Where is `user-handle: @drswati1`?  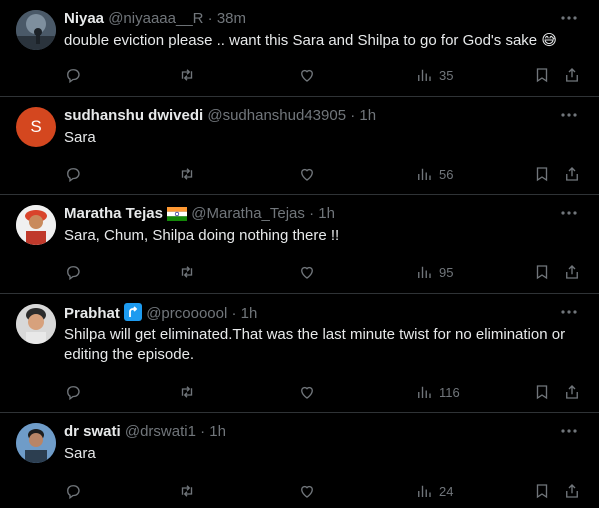 user-handle: @drswati1 is located at coordinates (160, 431).